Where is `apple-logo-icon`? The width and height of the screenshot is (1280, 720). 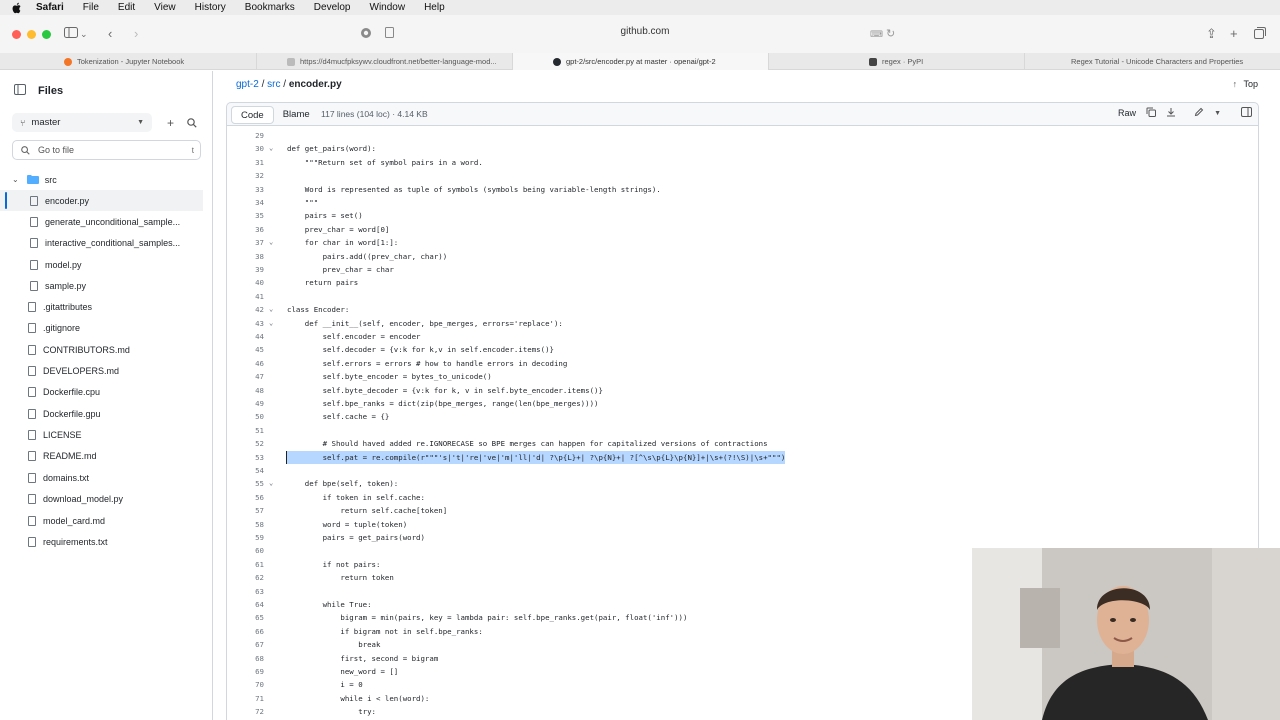
apple-logo-icon is located at coordinates (17, 8).